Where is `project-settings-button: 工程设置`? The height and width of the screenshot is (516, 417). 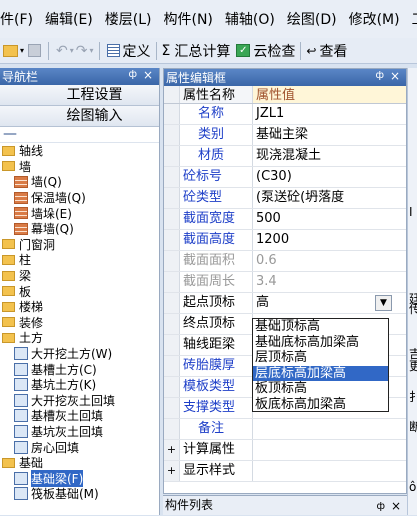 project-settings-button: 工程设置 is located at coordinates (79, 95).